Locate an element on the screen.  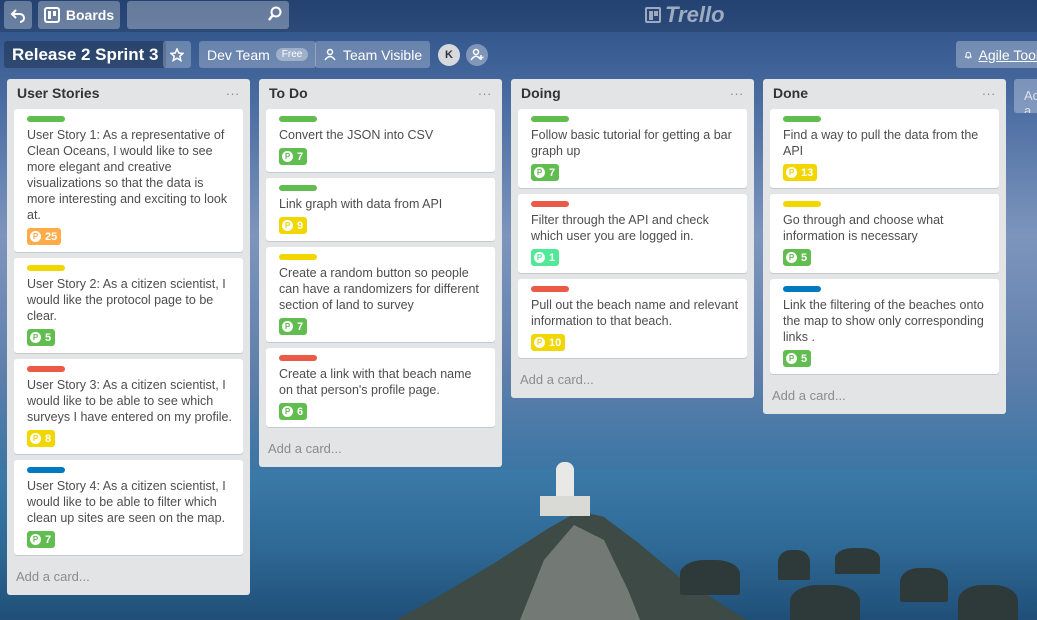
story-points-badge: P 13 is located at coordinates (800, 172).